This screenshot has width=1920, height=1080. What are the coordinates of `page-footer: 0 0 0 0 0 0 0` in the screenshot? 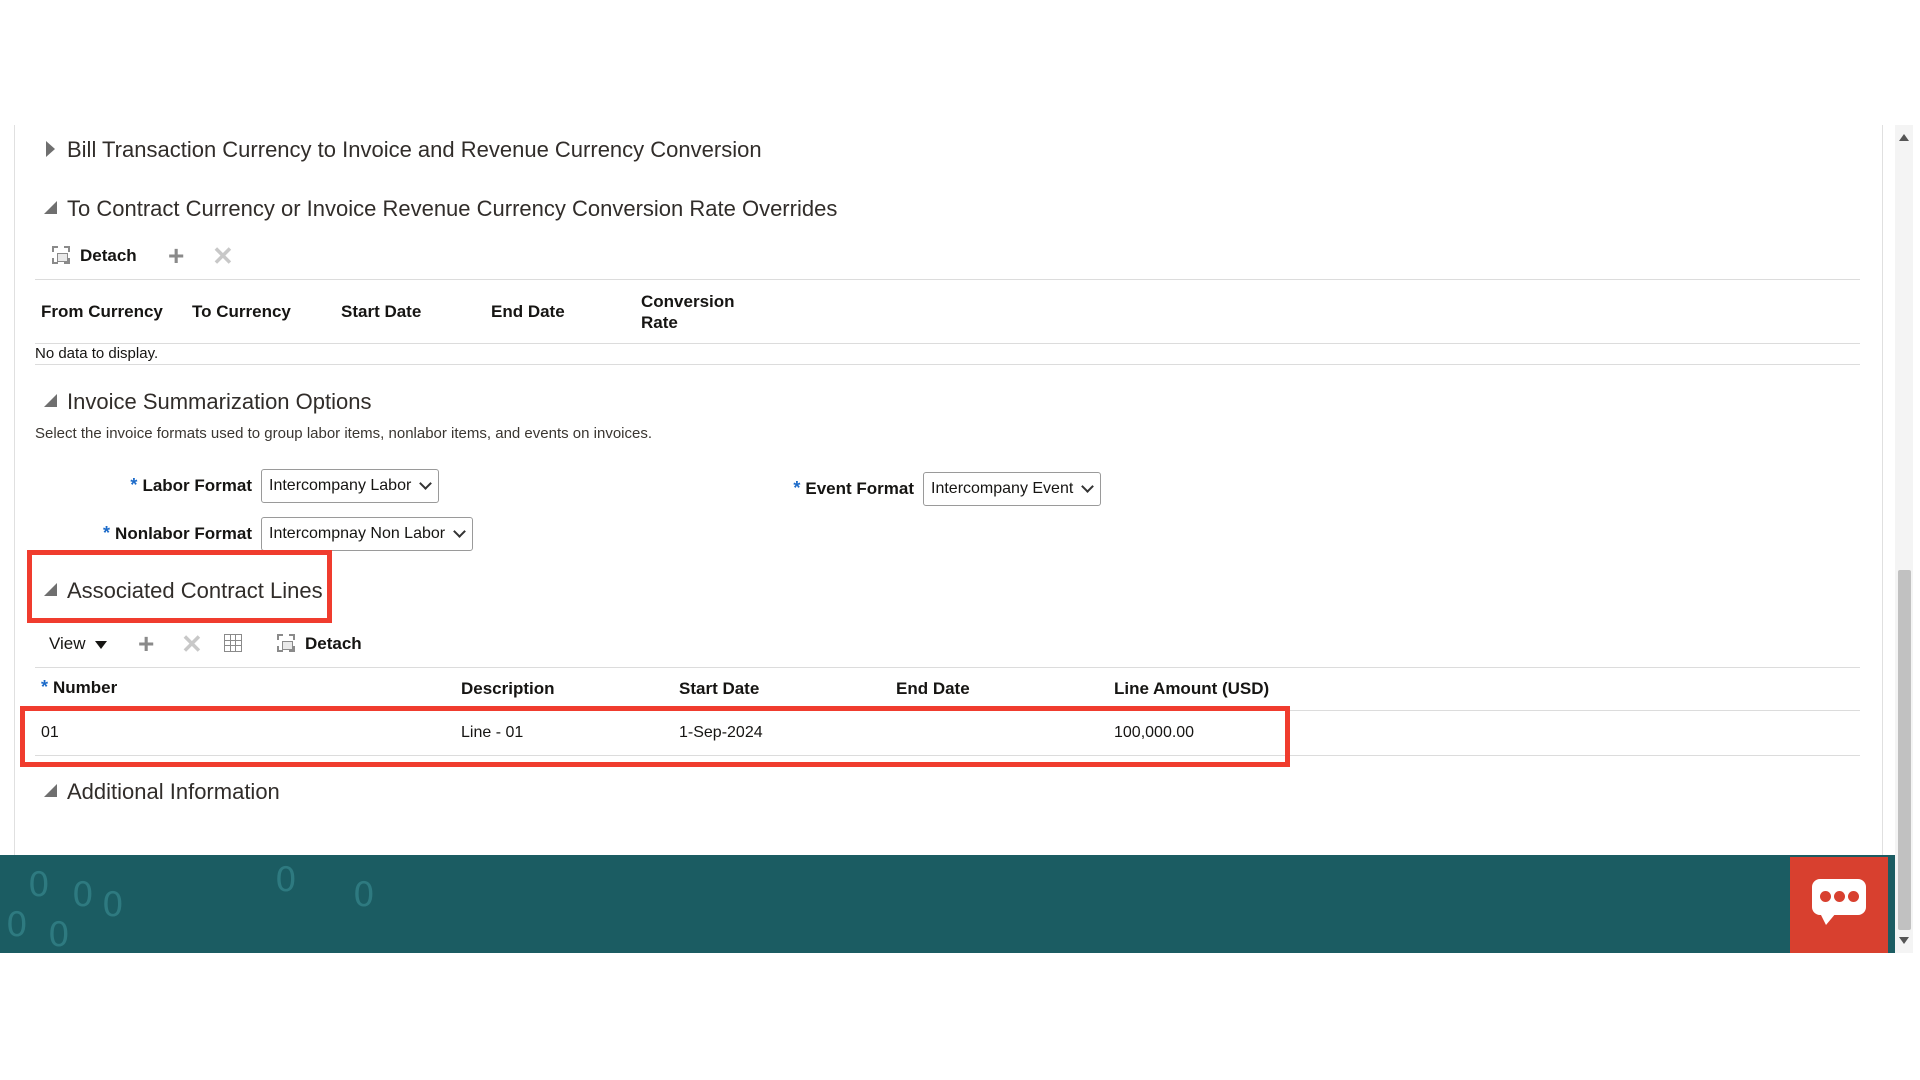 It's located at (947, 904).